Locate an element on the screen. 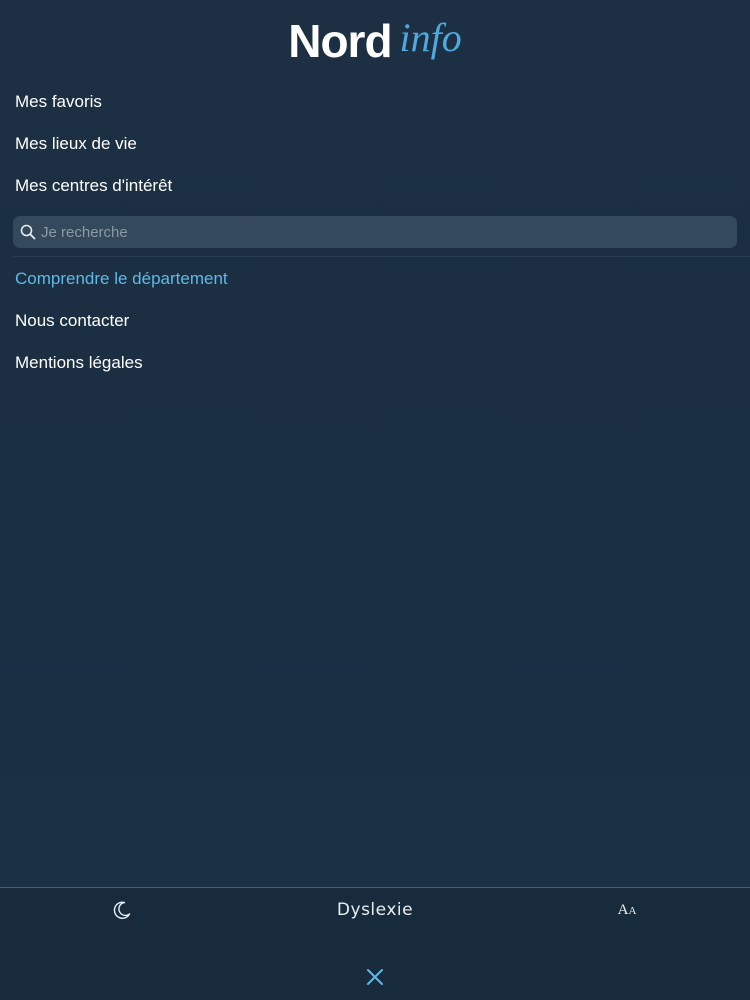 The image size is (750, 1000). menu-item-comprendre-departement: Comprendre le département is located at coordinates (375, 278).